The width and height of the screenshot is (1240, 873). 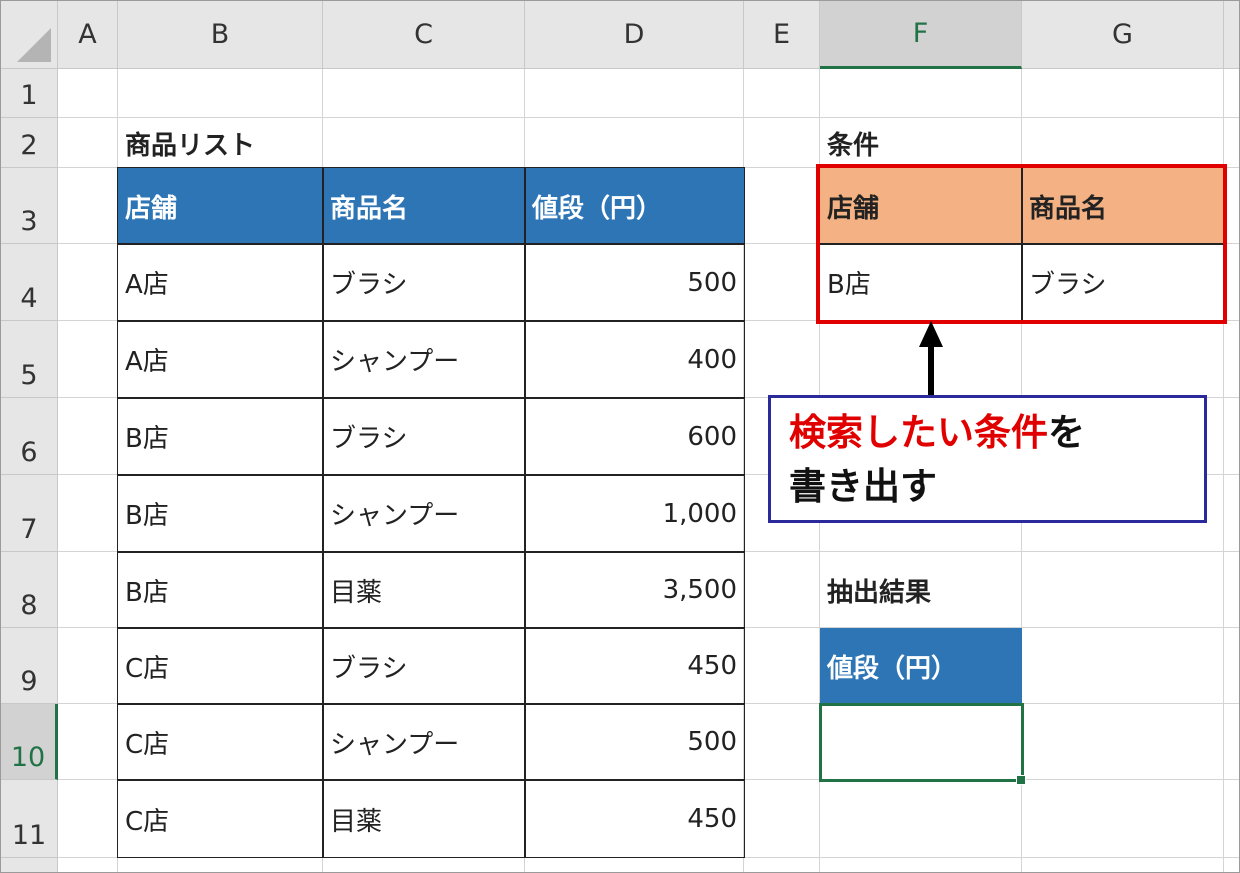 I want to click on criteria-highlight-box, so click(x=1021, y=244).